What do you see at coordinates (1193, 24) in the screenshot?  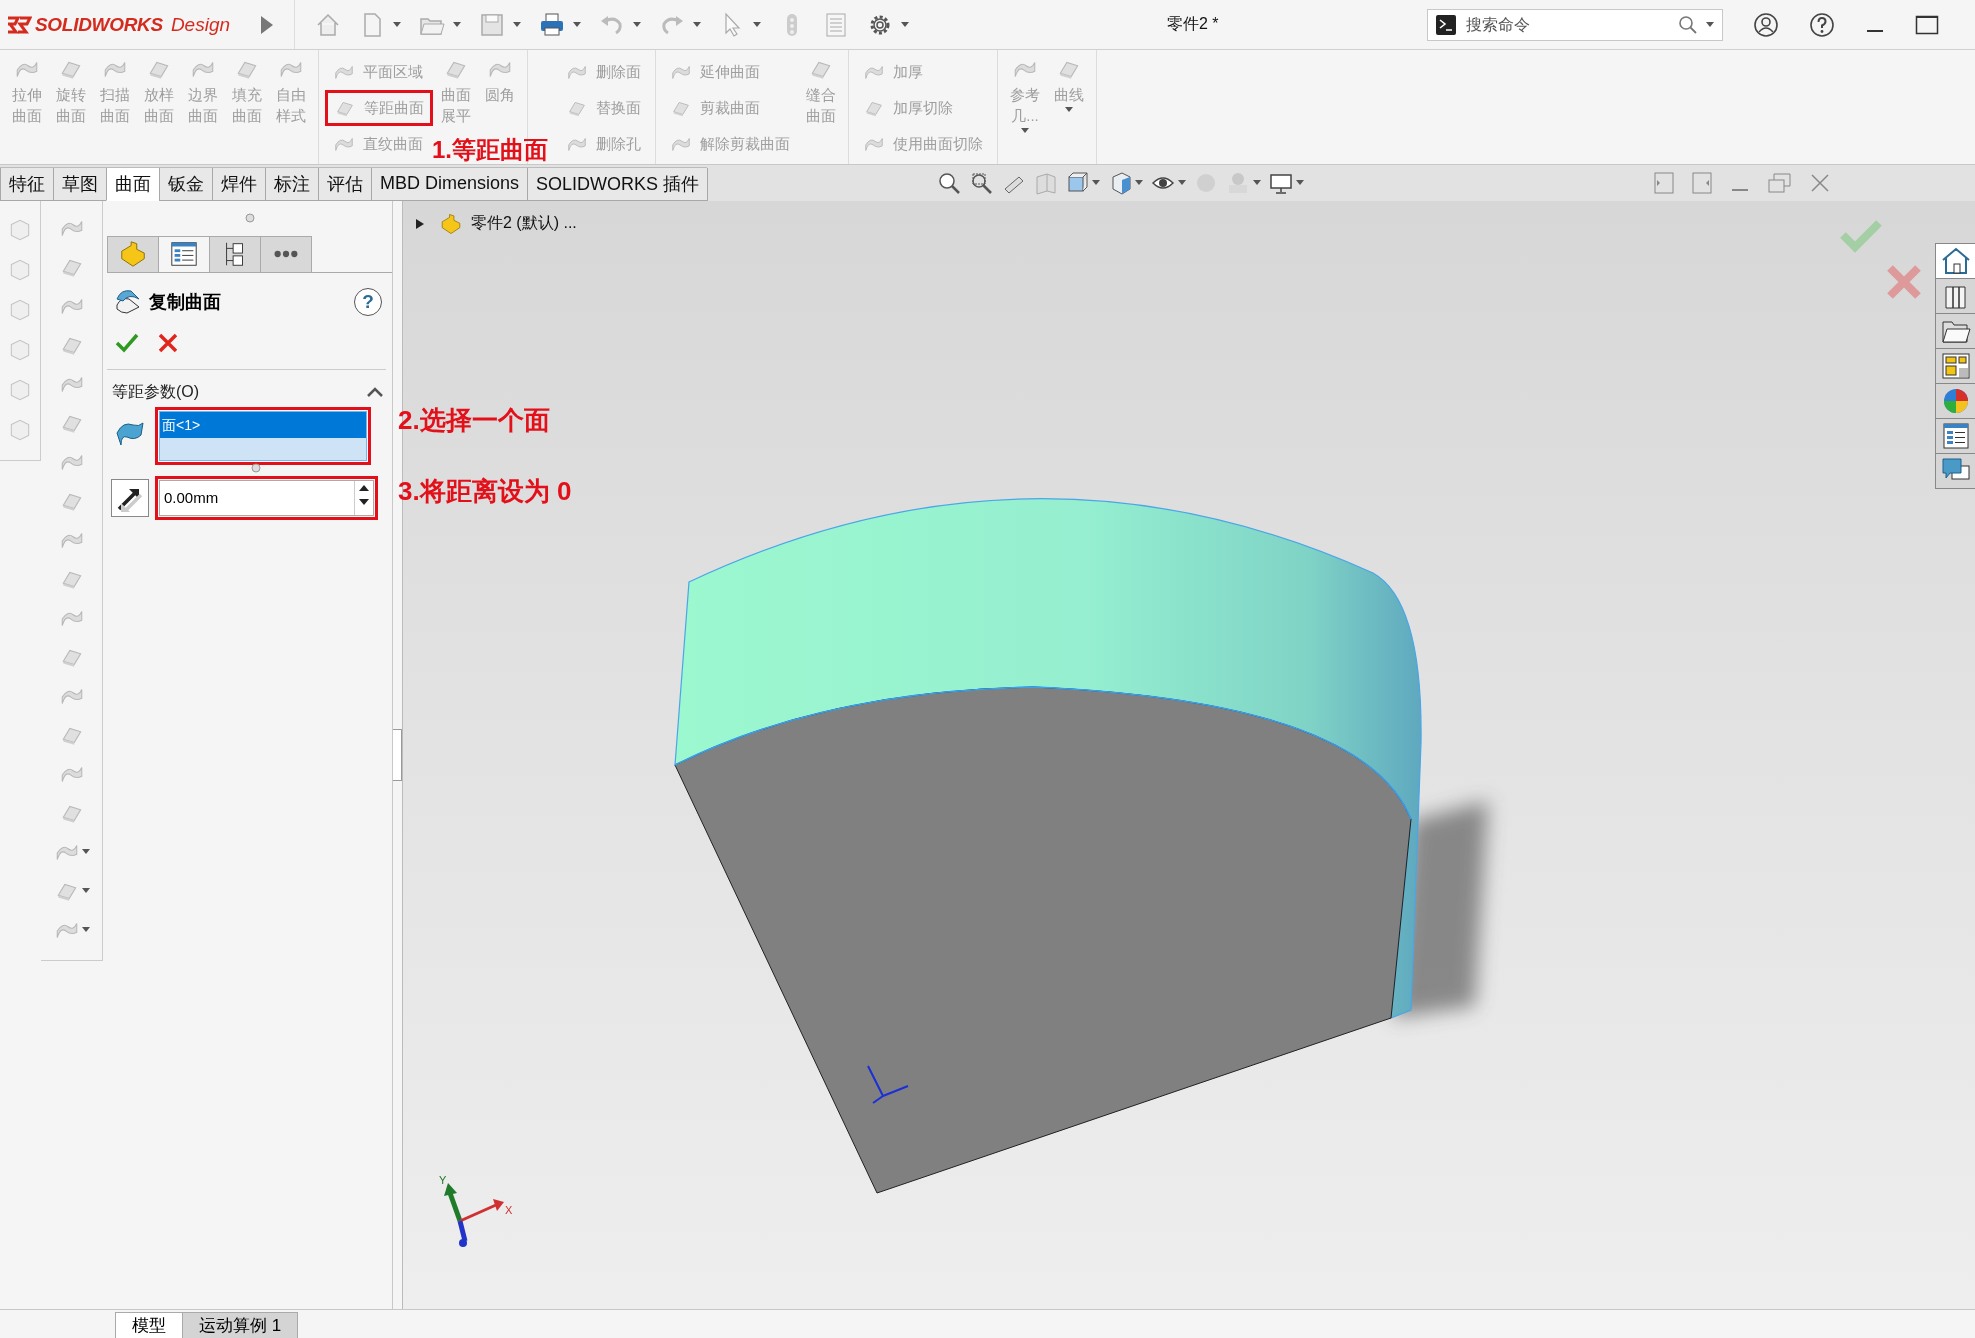 I see `document-title: 零件2 *` at bounding box center [1193, 24].